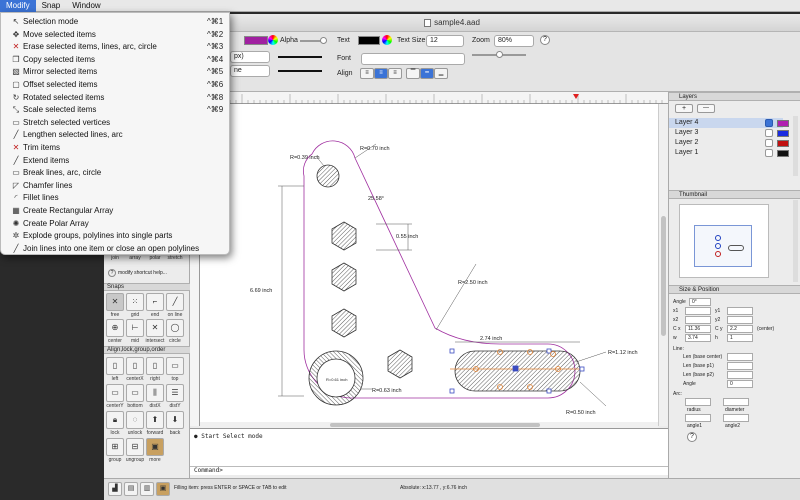 This screenshot has height=500, width=800. I want to click on thumbnail-header: Thumbnail, so click(734, 194).